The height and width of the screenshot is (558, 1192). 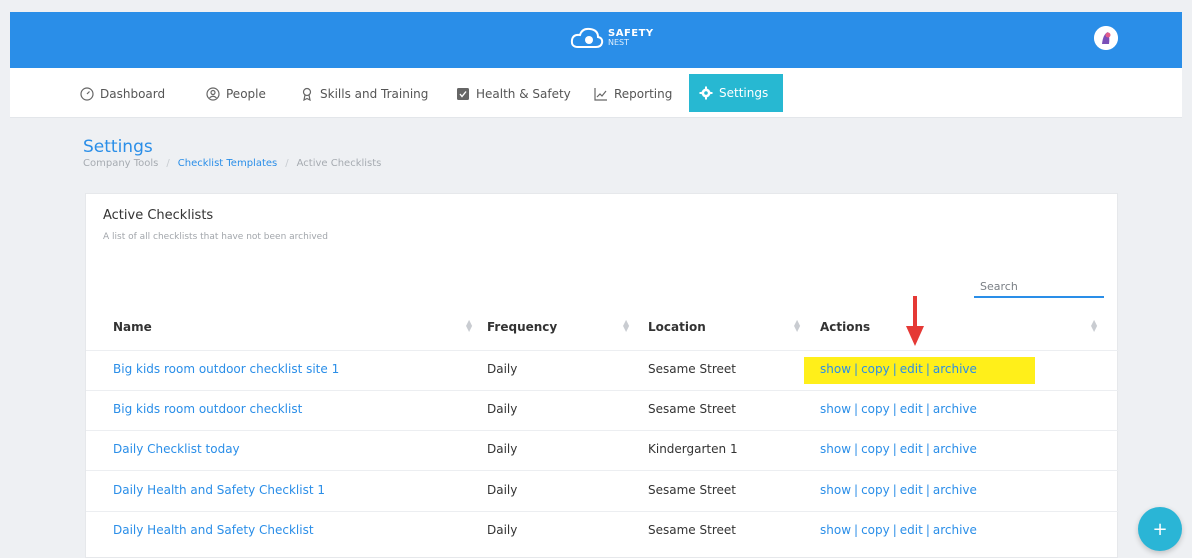 I want to click on checklist-name-link: Daily Checklist today, so click(x=176, y=449).